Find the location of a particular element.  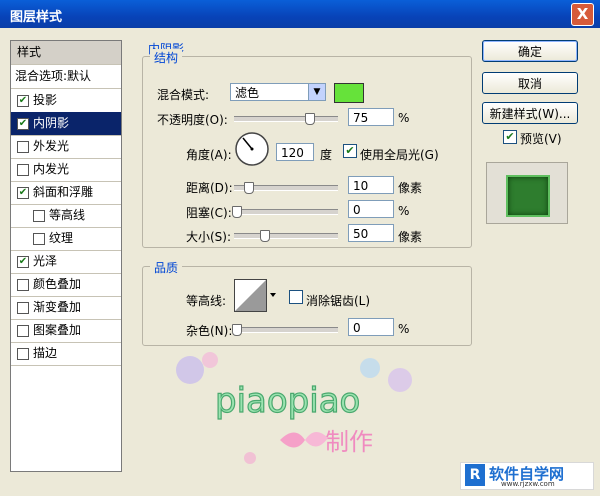

noise-unit: % is located at coordinates (404, 329).